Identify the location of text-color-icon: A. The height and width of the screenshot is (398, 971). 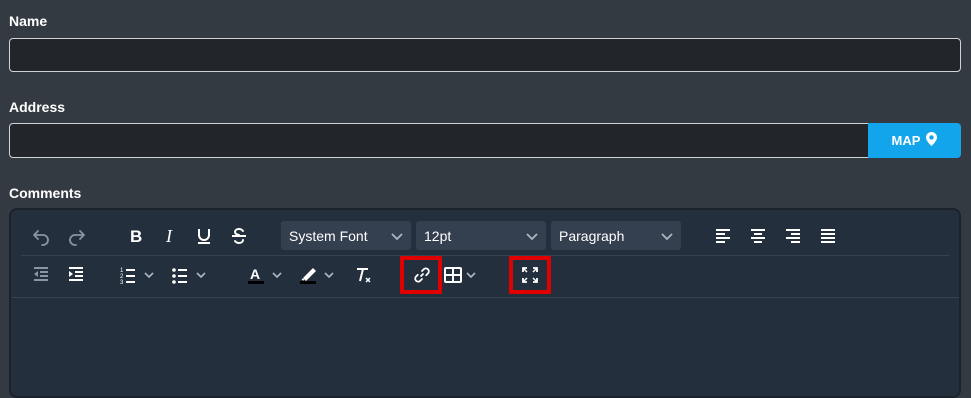
(271, 275).